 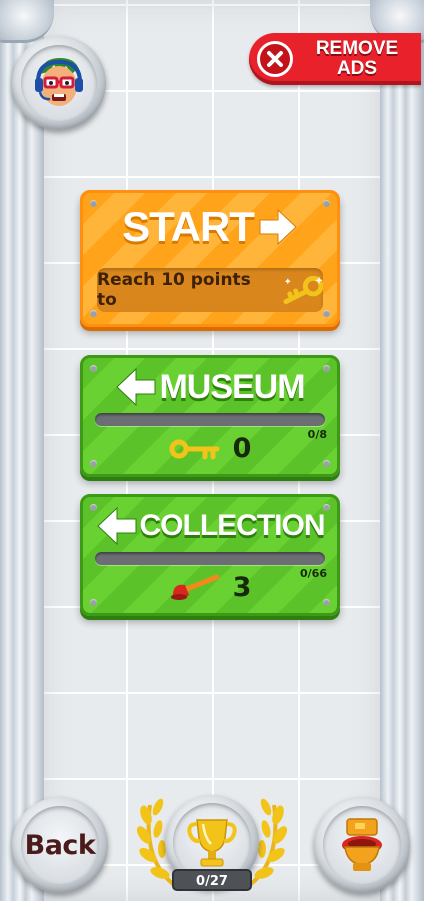 I want to click on player-avatar-icon, so click(x=59, y=82).